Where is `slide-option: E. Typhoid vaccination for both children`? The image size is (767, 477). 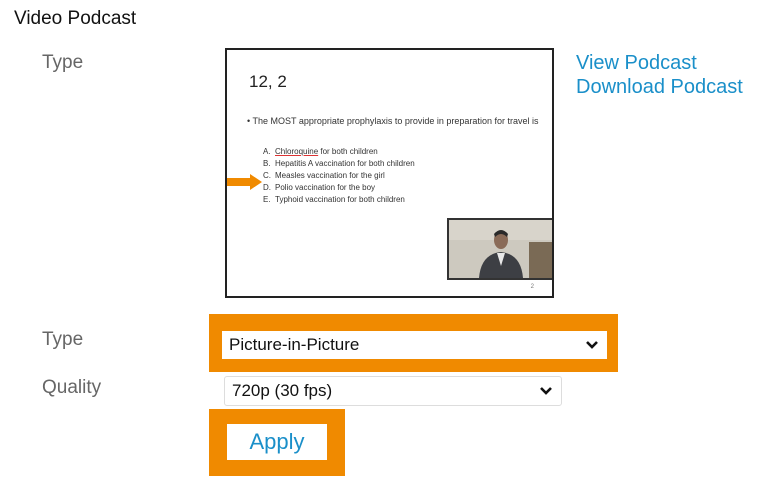
slide-option: E. Typhoid vaccination for both children is located at coordinates (334, 199).